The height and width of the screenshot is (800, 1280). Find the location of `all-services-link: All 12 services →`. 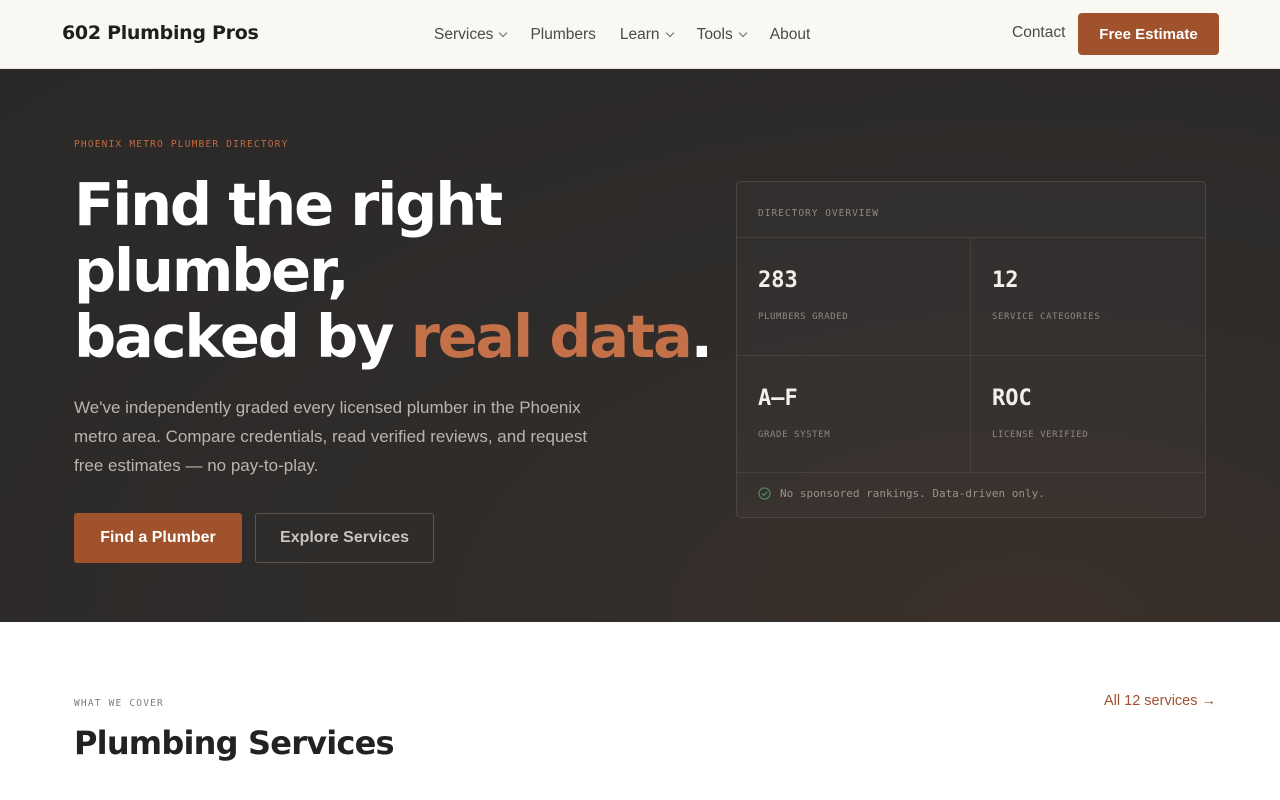

all-services-link: All 12 services → is located at coordinates (1160, 701).